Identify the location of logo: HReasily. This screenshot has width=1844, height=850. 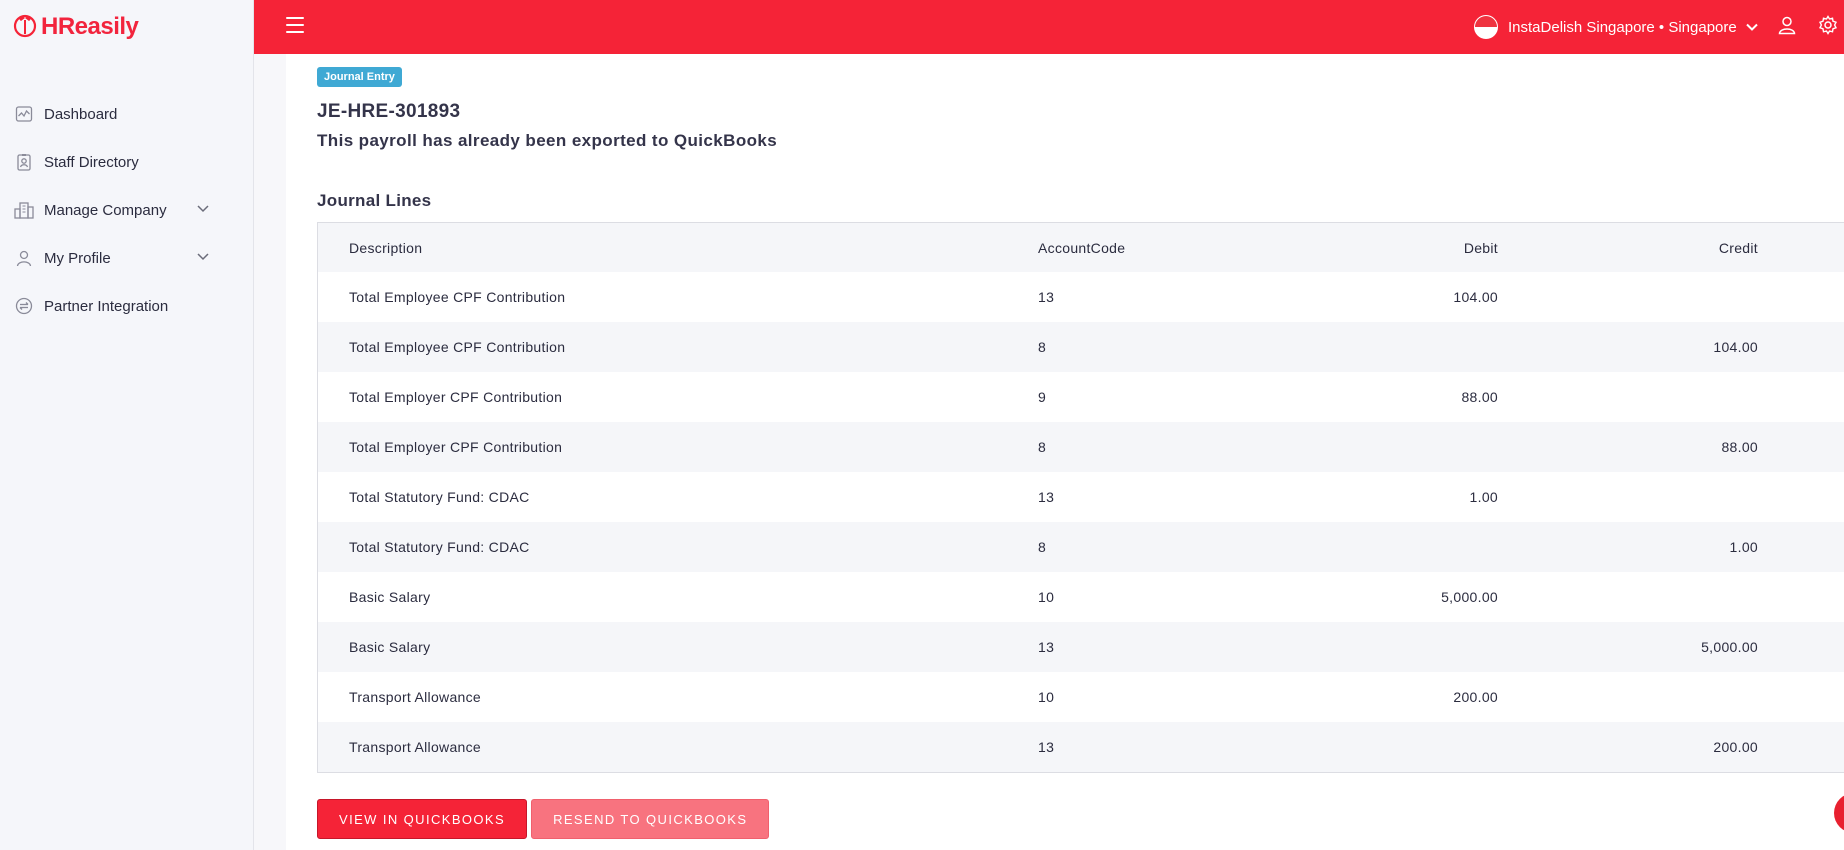
(75, 27).